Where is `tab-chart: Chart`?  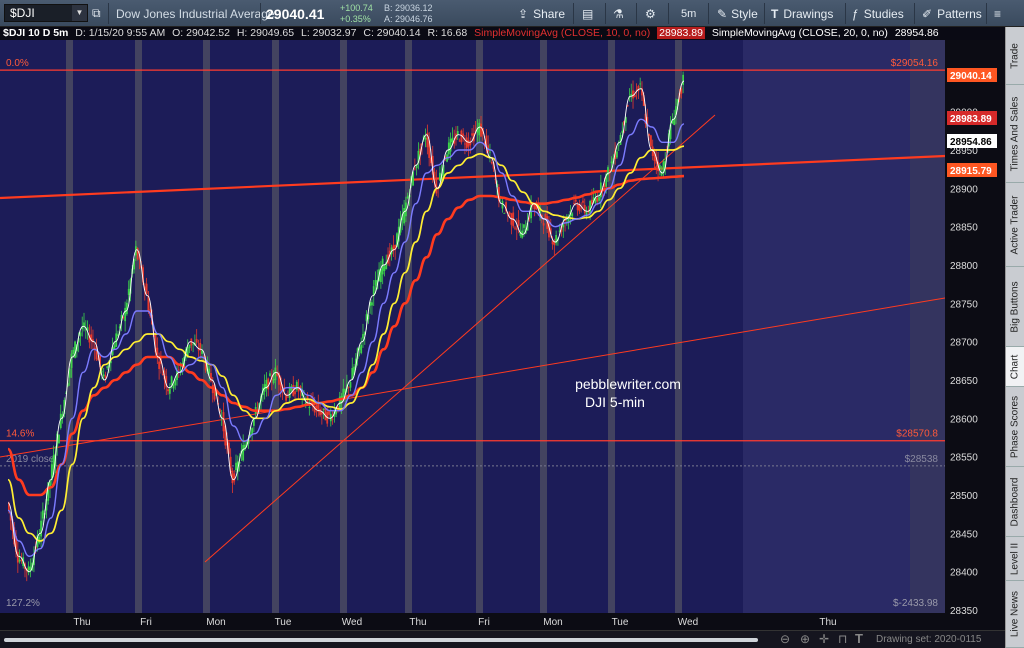
tab-chart: Chart is located at coordinates (1015, 367).